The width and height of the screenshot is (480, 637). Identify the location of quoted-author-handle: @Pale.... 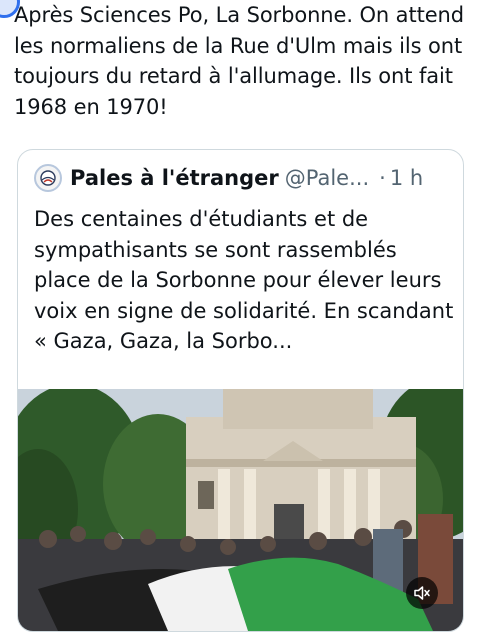
(327, 178).